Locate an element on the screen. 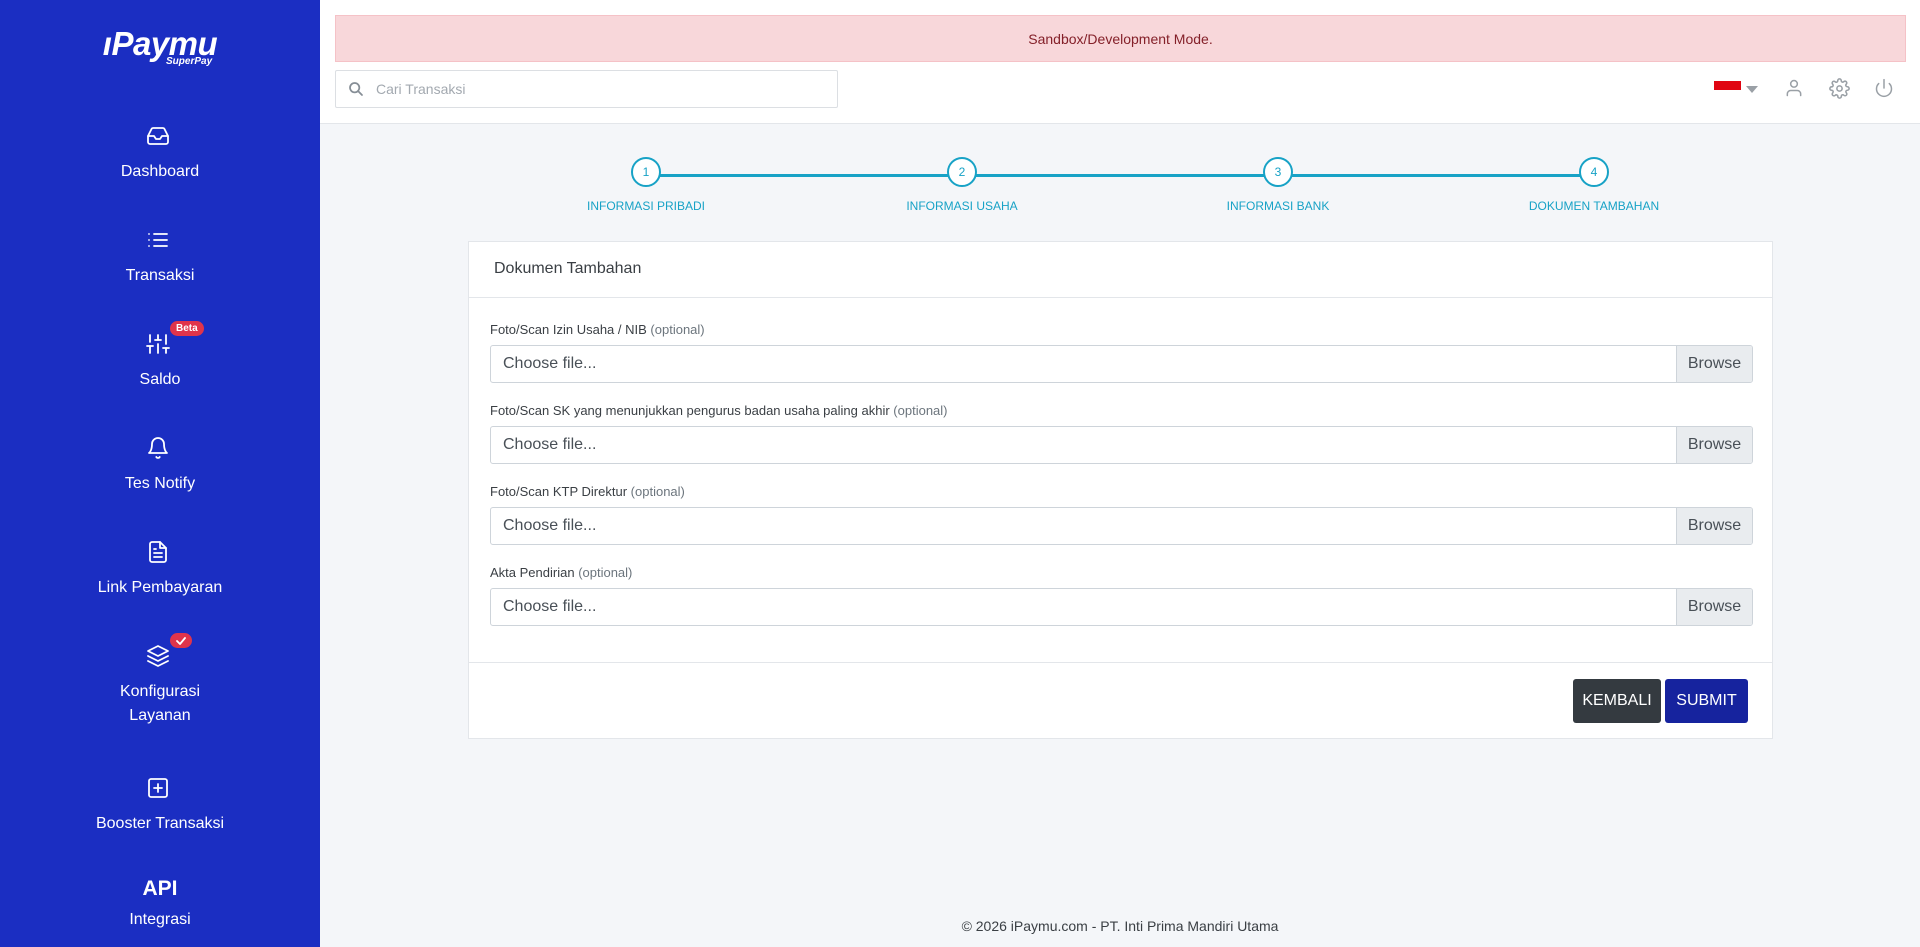  file-input-akta-pendirian: Choose file... Browse is located at coordinates (1121, 607).